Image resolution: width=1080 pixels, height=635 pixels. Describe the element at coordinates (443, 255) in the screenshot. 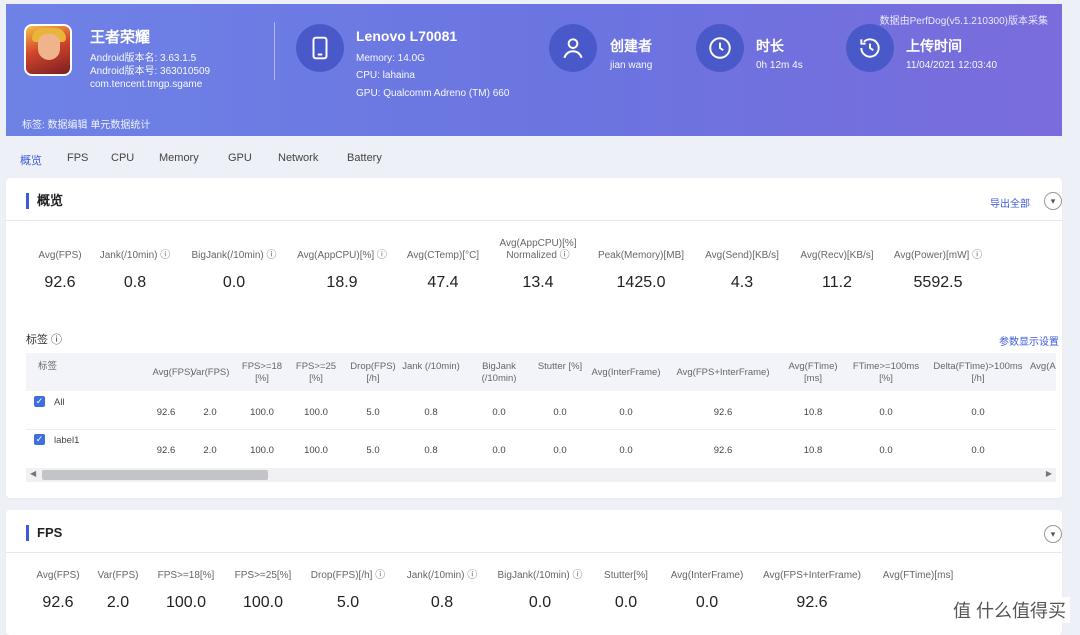

I see `metric-label: Avg(CTemp)[°C]` at that location.